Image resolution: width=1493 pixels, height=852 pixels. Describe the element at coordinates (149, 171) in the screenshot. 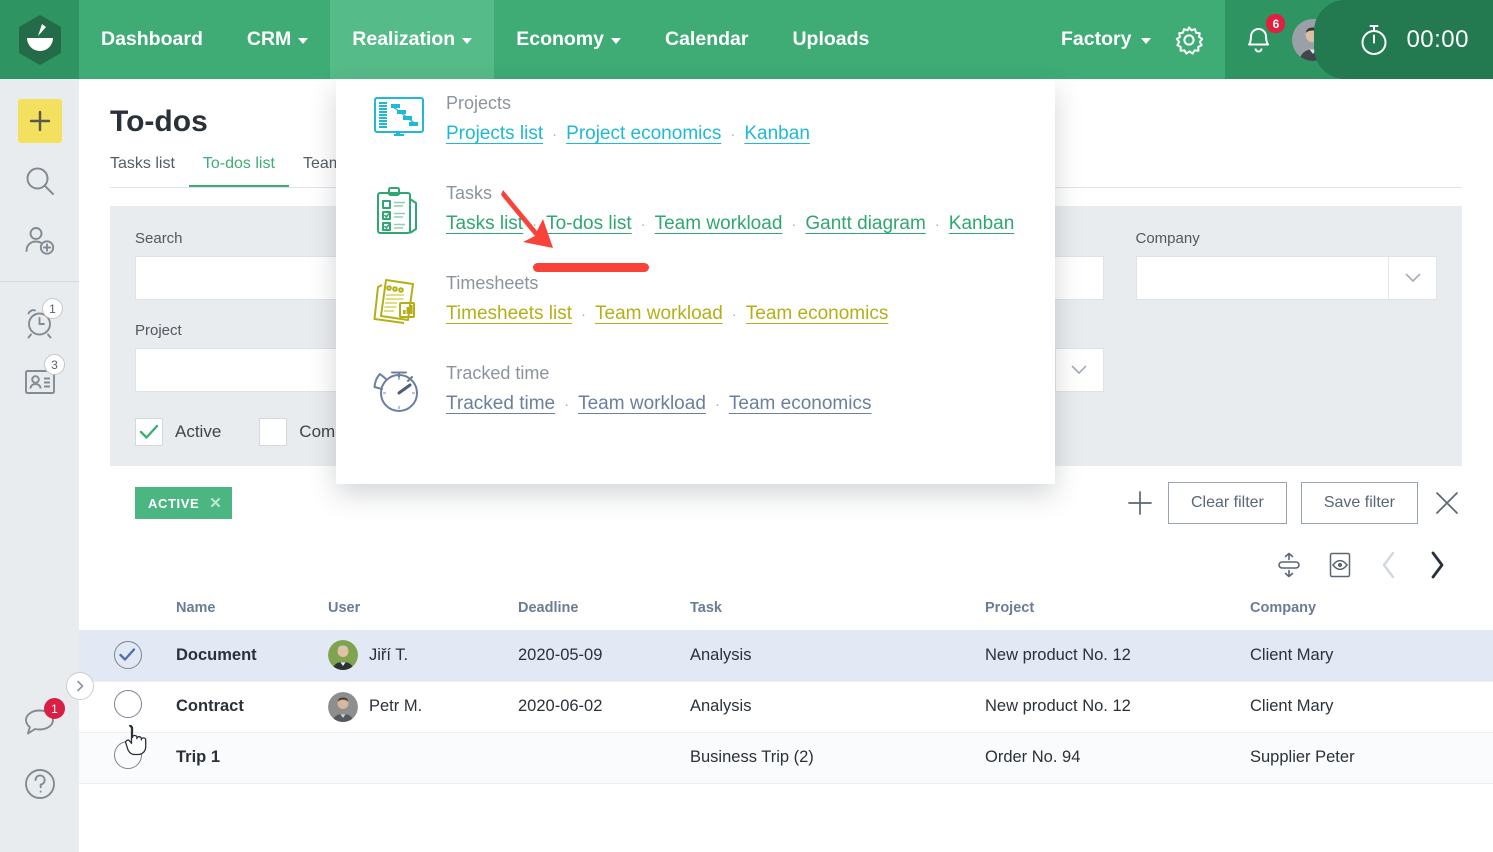

I see `tab-tasks-list: Tasks list` at that location.